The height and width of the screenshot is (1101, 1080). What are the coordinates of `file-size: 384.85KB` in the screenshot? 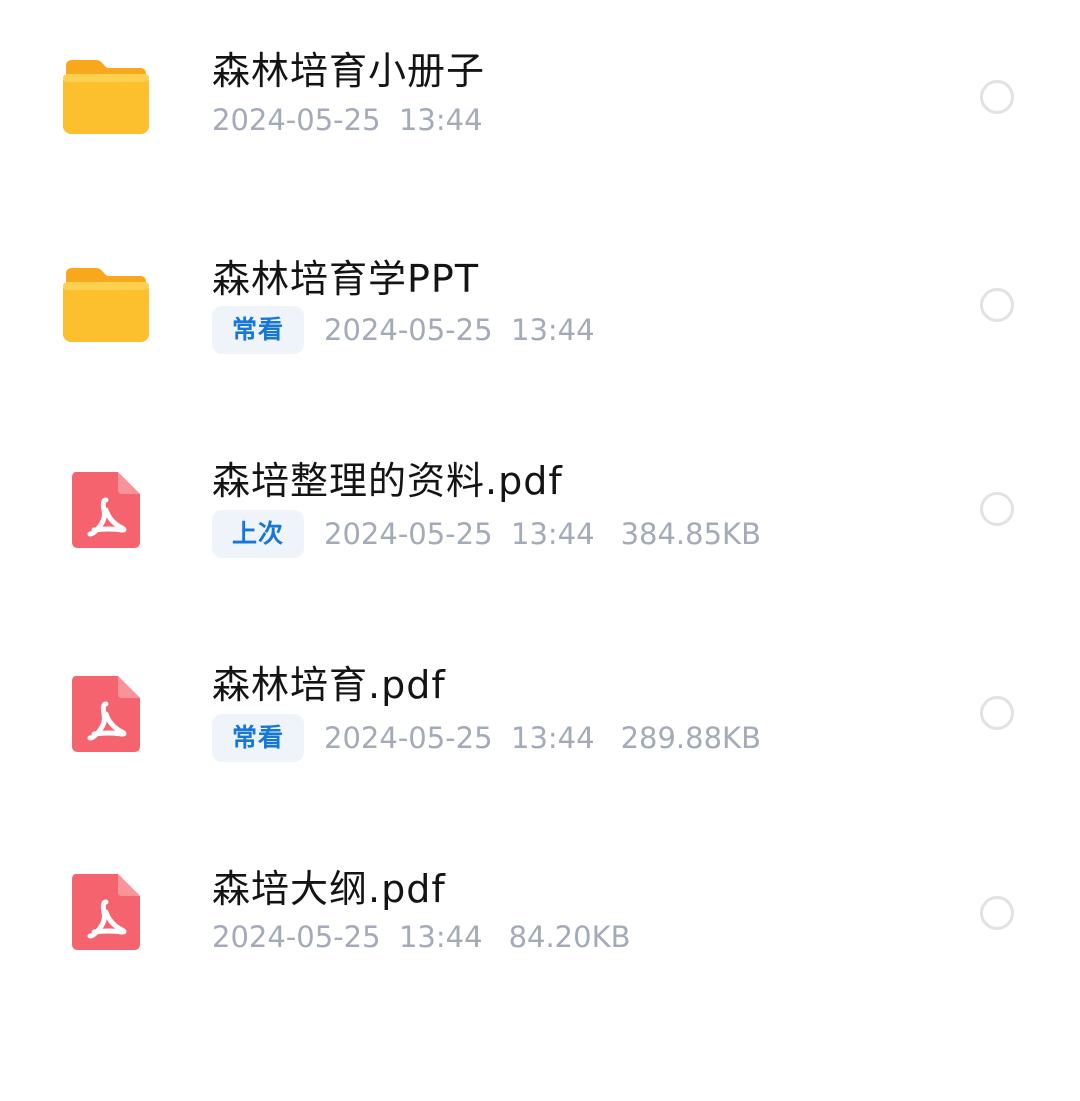 It's located at (690, 534).